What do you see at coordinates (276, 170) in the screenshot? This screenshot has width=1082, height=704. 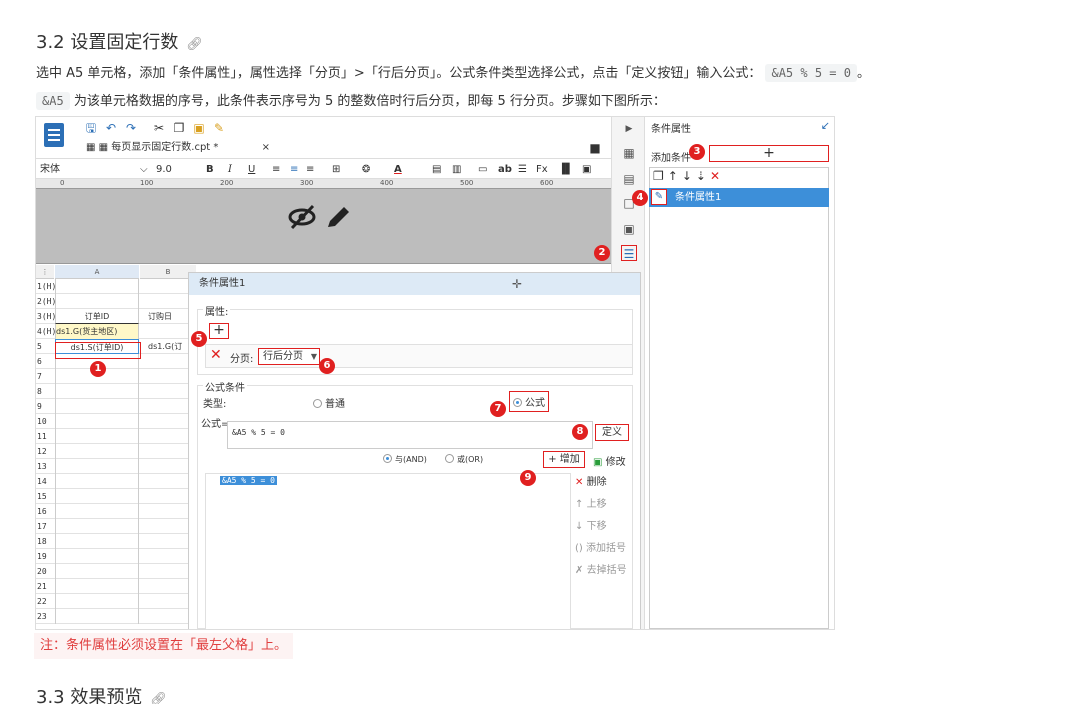 I see `align-left-icon: ≡` at bounding box center [276, 170].